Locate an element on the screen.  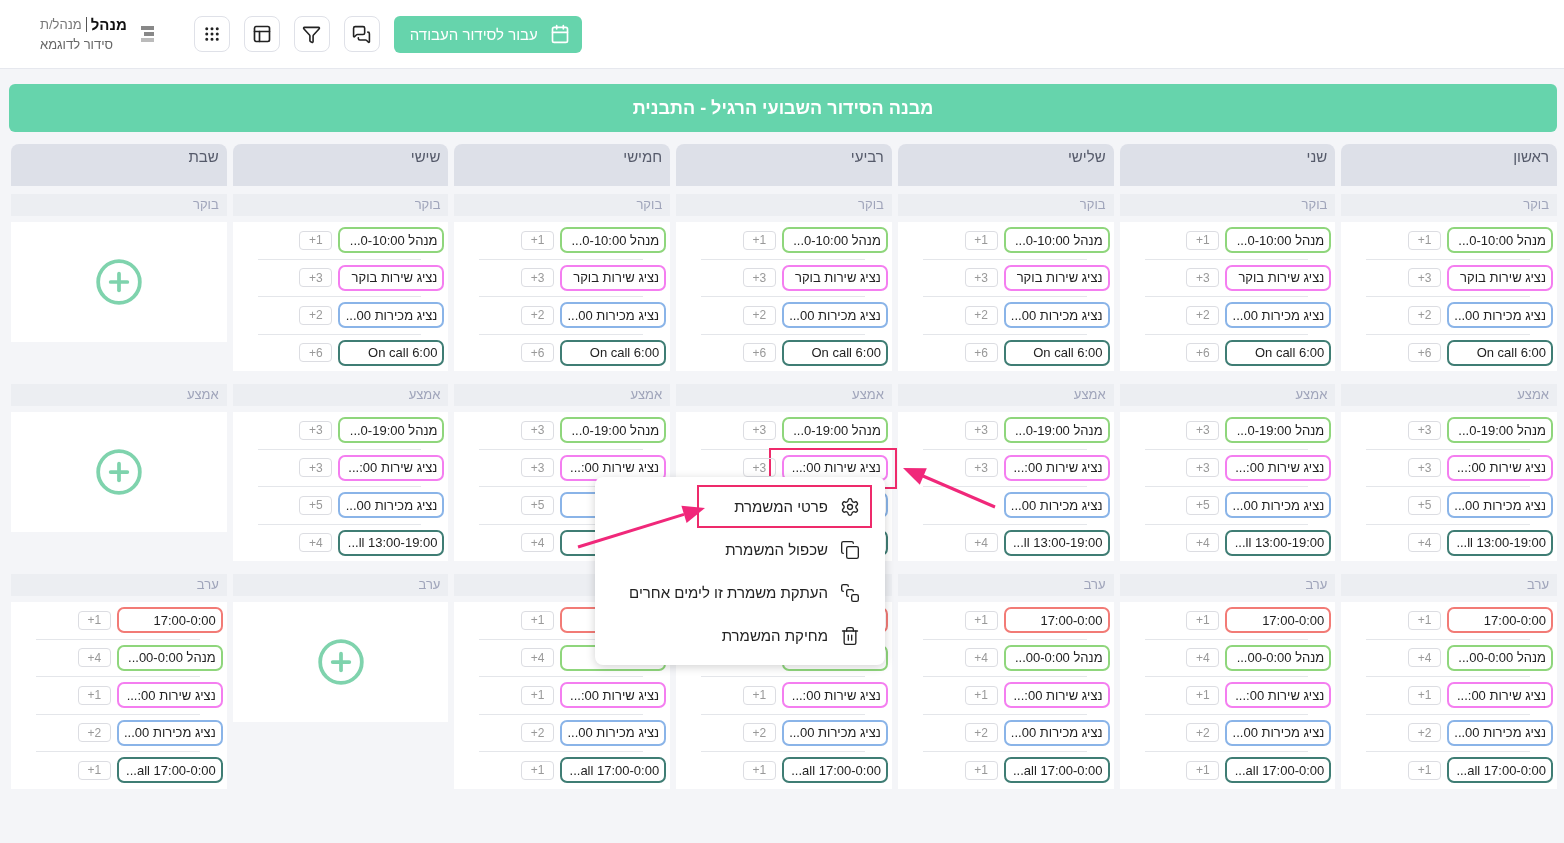
dots-grid-icon is located at coordinates (211, 34).